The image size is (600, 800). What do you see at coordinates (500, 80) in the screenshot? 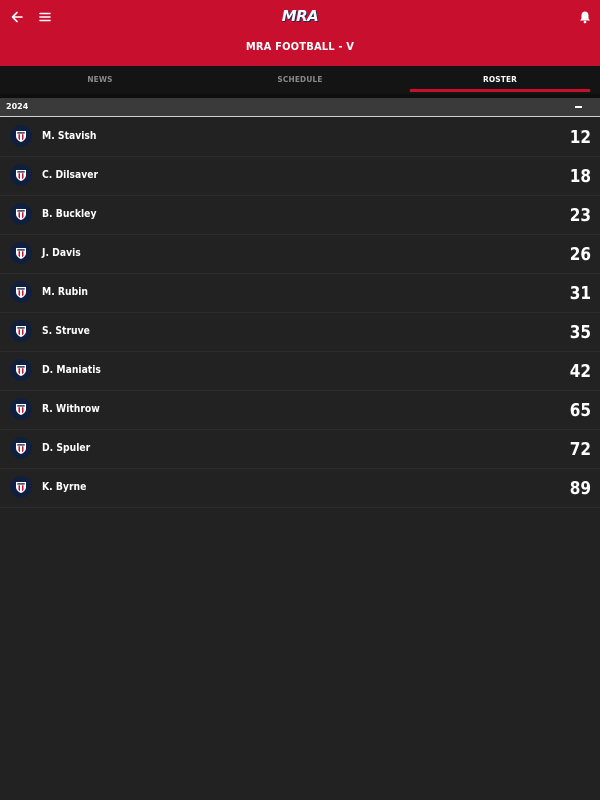
I see `tab-roster: ROSTER` at bounding box center [500, 80].